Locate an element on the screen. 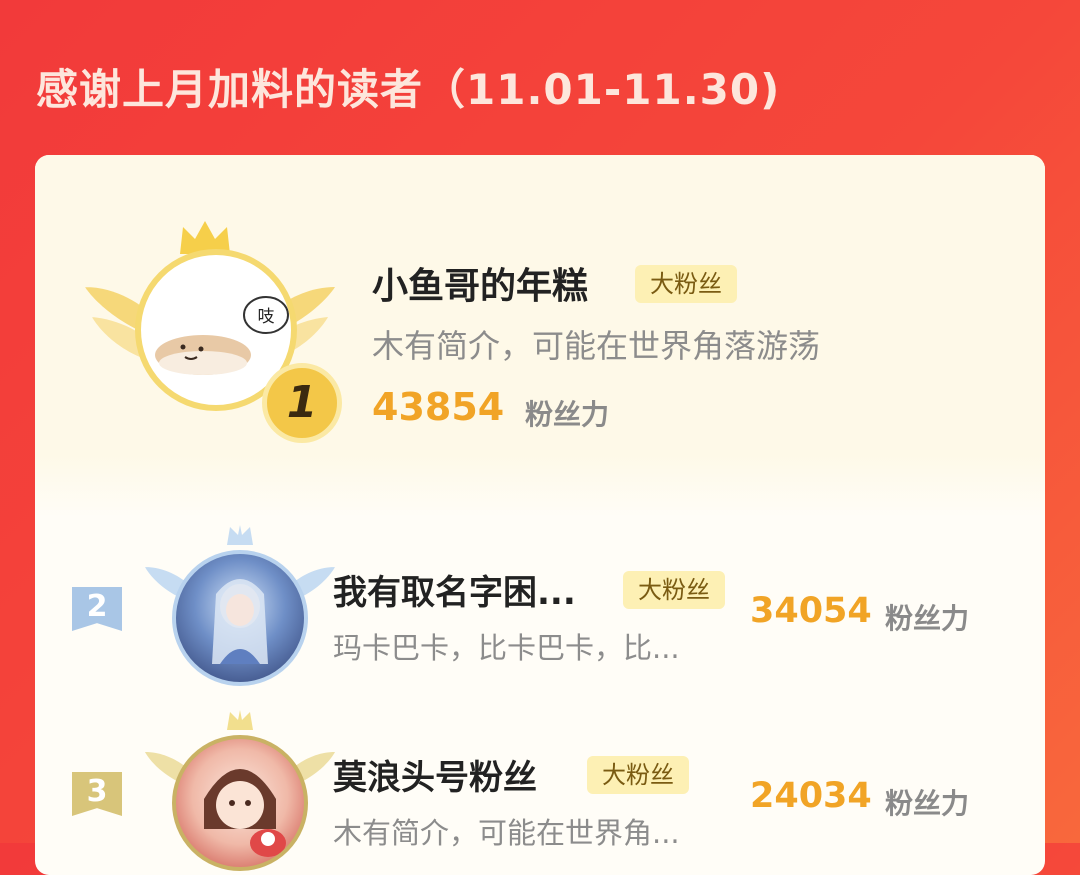  page-title: 感谢上月加料的读者（11.01-11.30) is located at coordinates (408, 89).